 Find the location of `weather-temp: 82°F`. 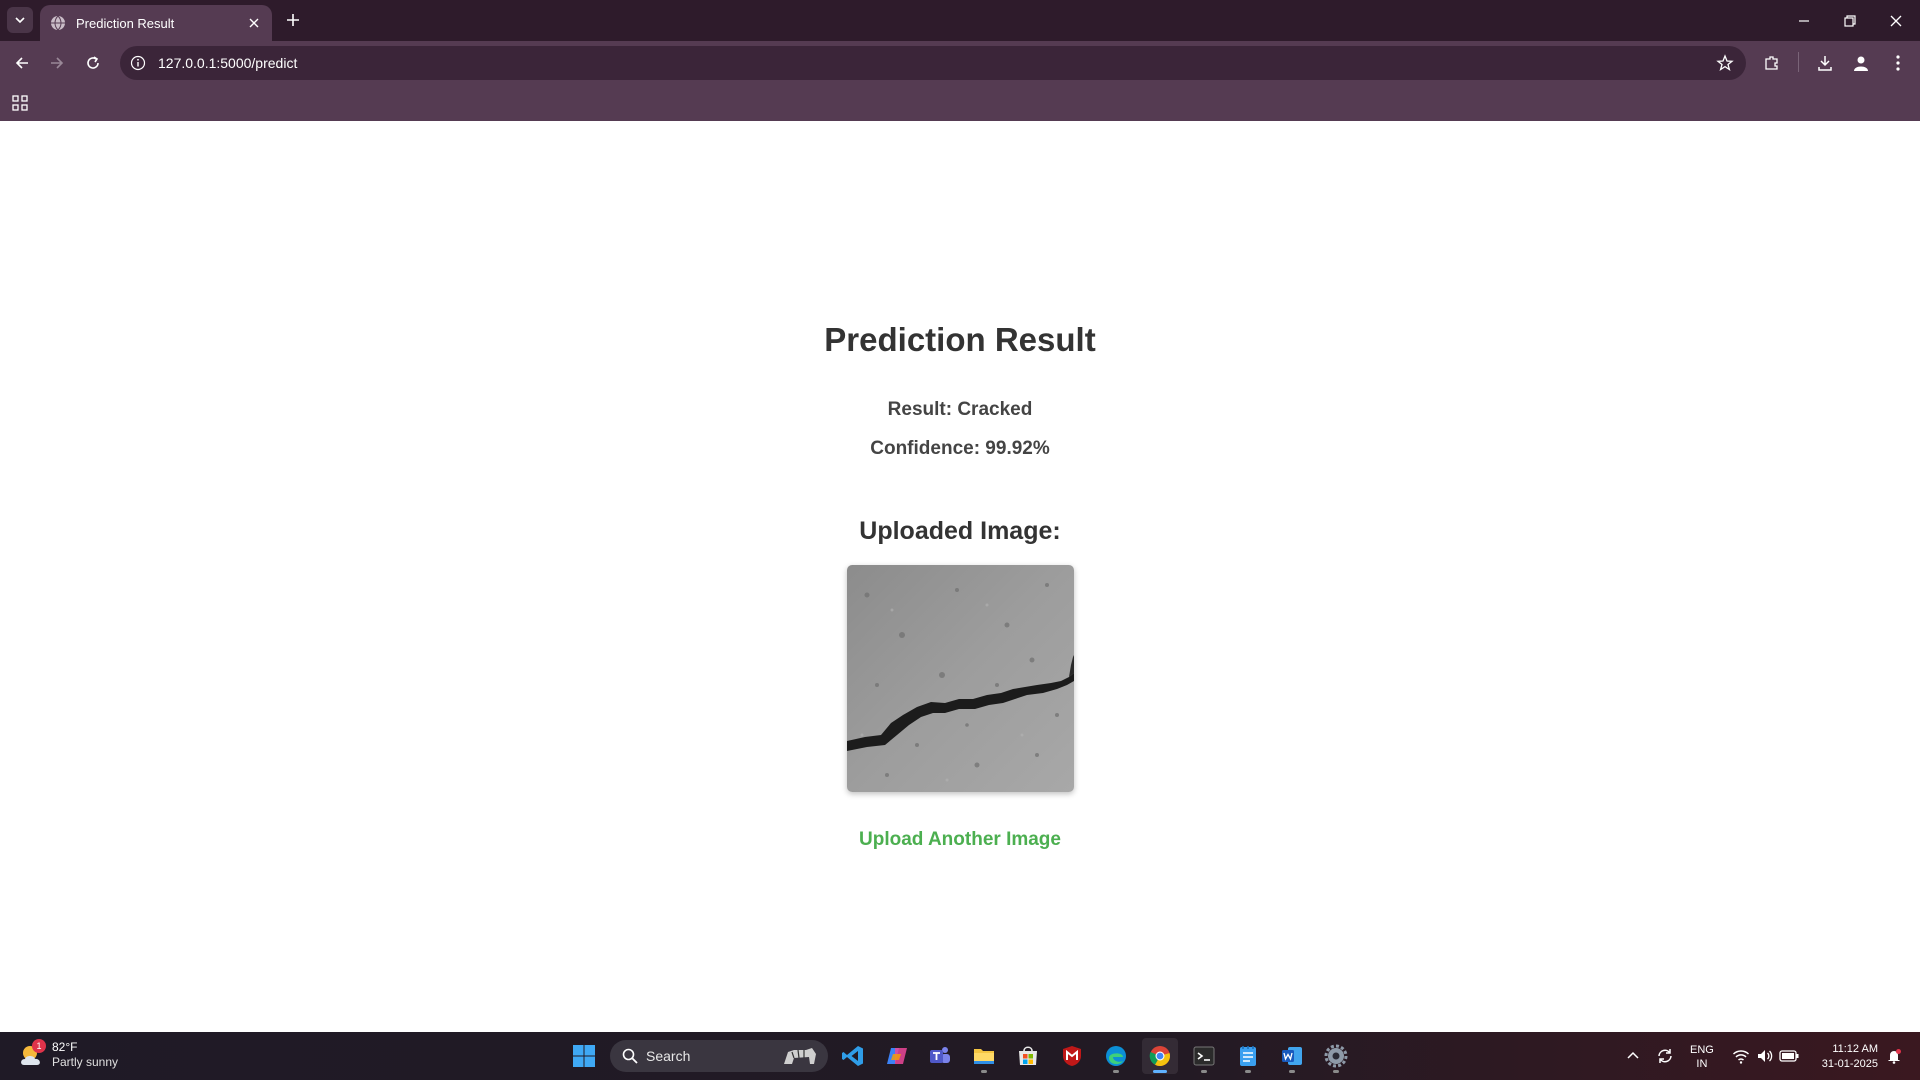

weather-temp: 82°F is located at coordinates (65, 1047).